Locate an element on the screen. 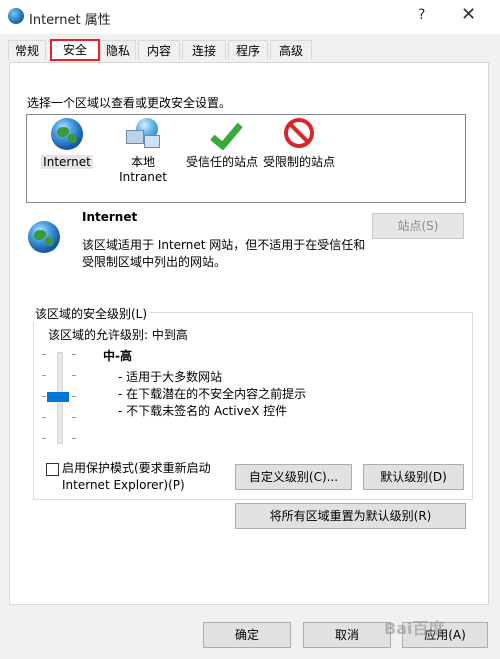 This screenshot has width=500, height=659. help-button: ? is located at coordinates (421, 15).